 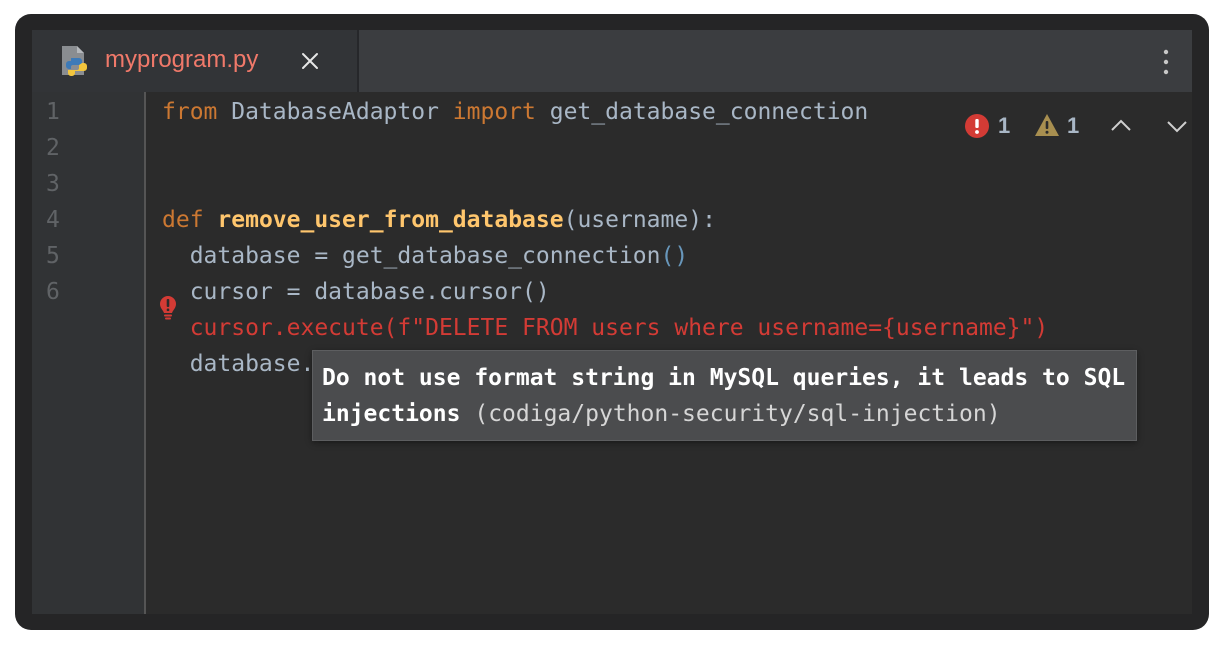 I want to click on line-number: 2, so click(x=53, y=148).